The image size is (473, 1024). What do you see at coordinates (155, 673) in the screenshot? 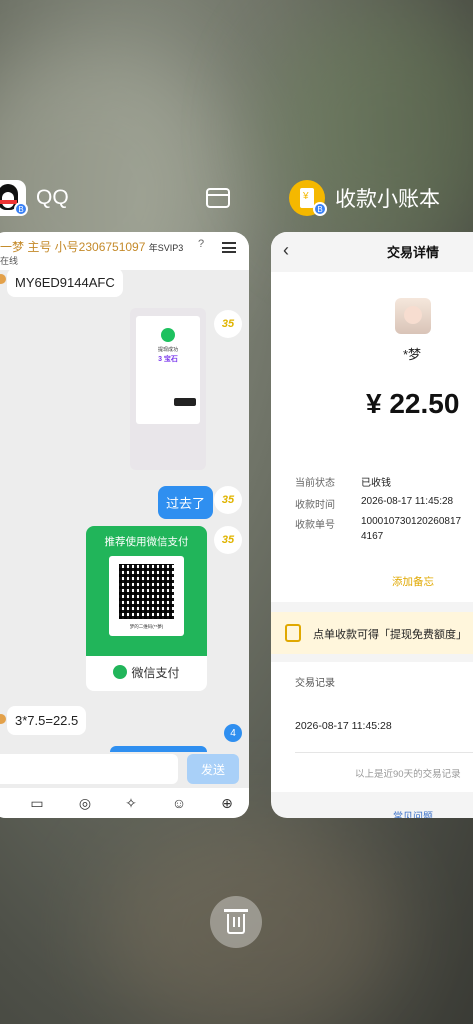
I see `wechat-pay-label: 微信支付` at bounding box center [155, 673].